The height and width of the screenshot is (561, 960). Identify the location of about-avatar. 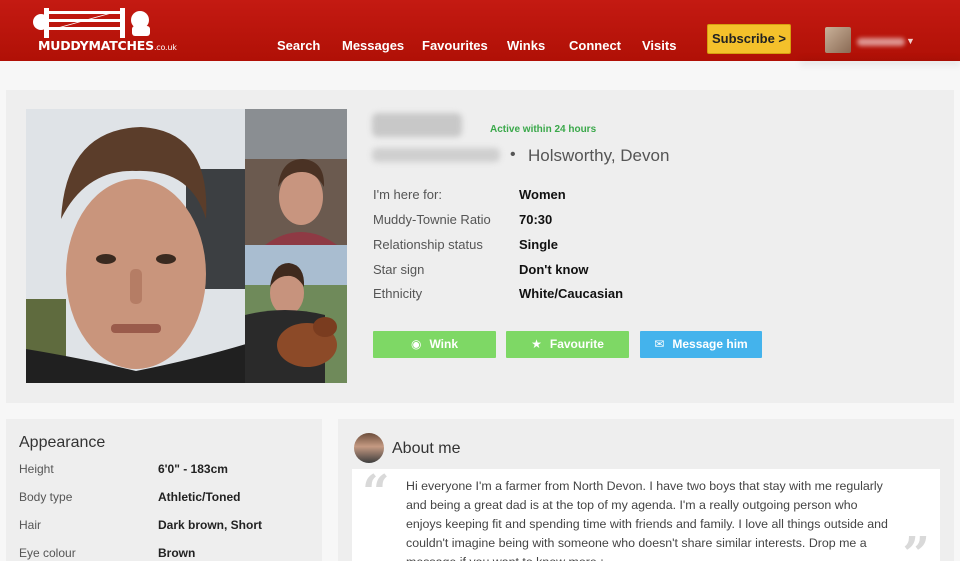
(369, 448).